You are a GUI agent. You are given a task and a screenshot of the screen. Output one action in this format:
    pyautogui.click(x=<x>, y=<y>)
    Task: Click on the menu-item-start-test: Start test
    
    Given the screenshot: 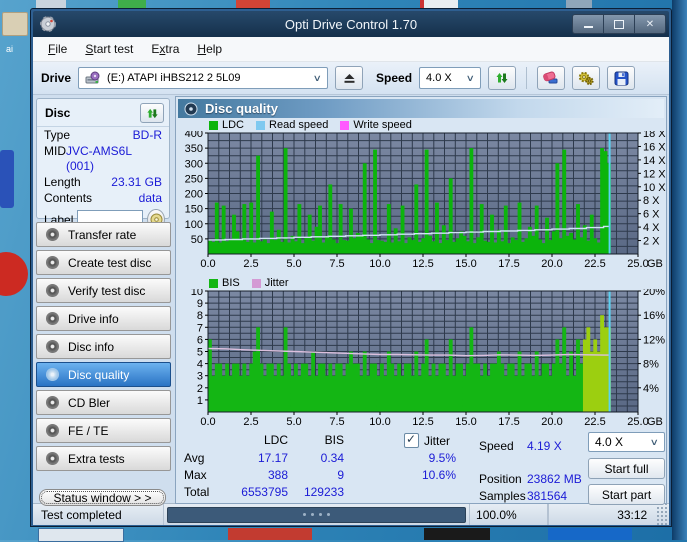 What is the action you would take?
    pyautogui.click(x=109, y=49)
    